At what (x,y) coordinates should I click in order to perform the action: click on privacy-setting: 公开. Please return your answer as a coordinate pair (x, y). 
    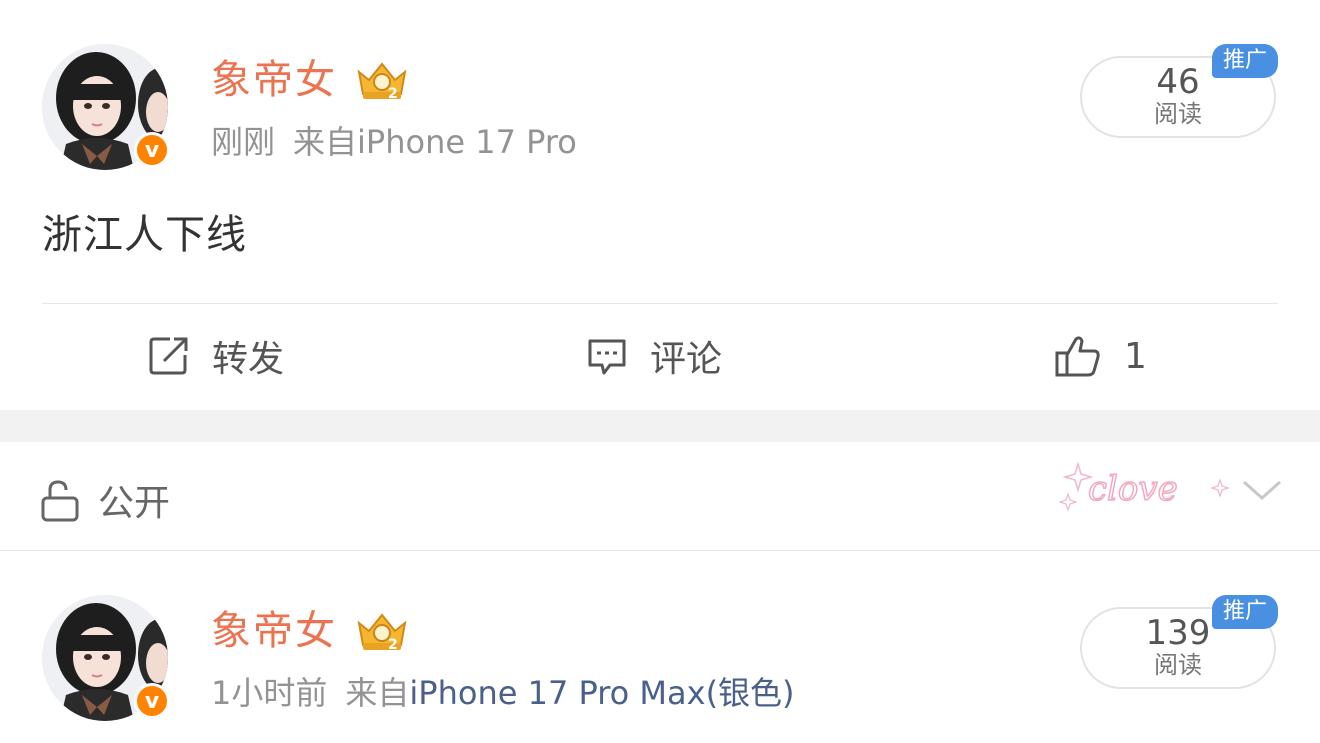
    Looking at the image, I should click on (105, 500).